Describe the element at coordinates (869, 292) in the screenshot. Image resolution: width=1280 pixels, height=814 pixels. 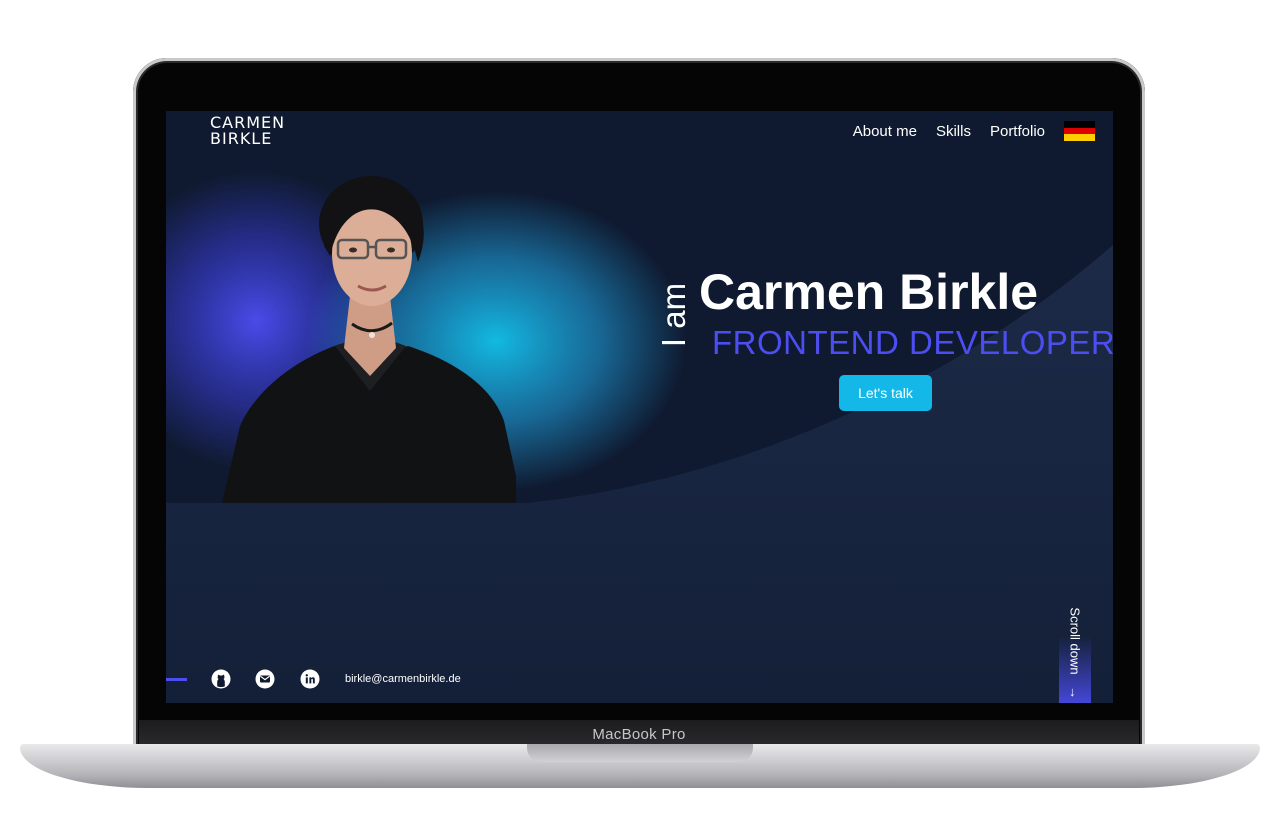
I see `hero-name: Carmen Birkle` at that location.